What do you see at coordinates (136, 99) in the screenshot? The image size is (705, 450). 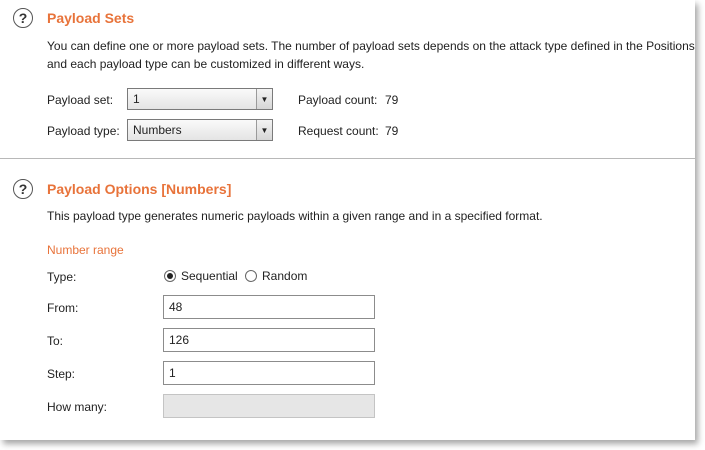 I see `payload-set-value: 1` at bounding box center [136, 99].